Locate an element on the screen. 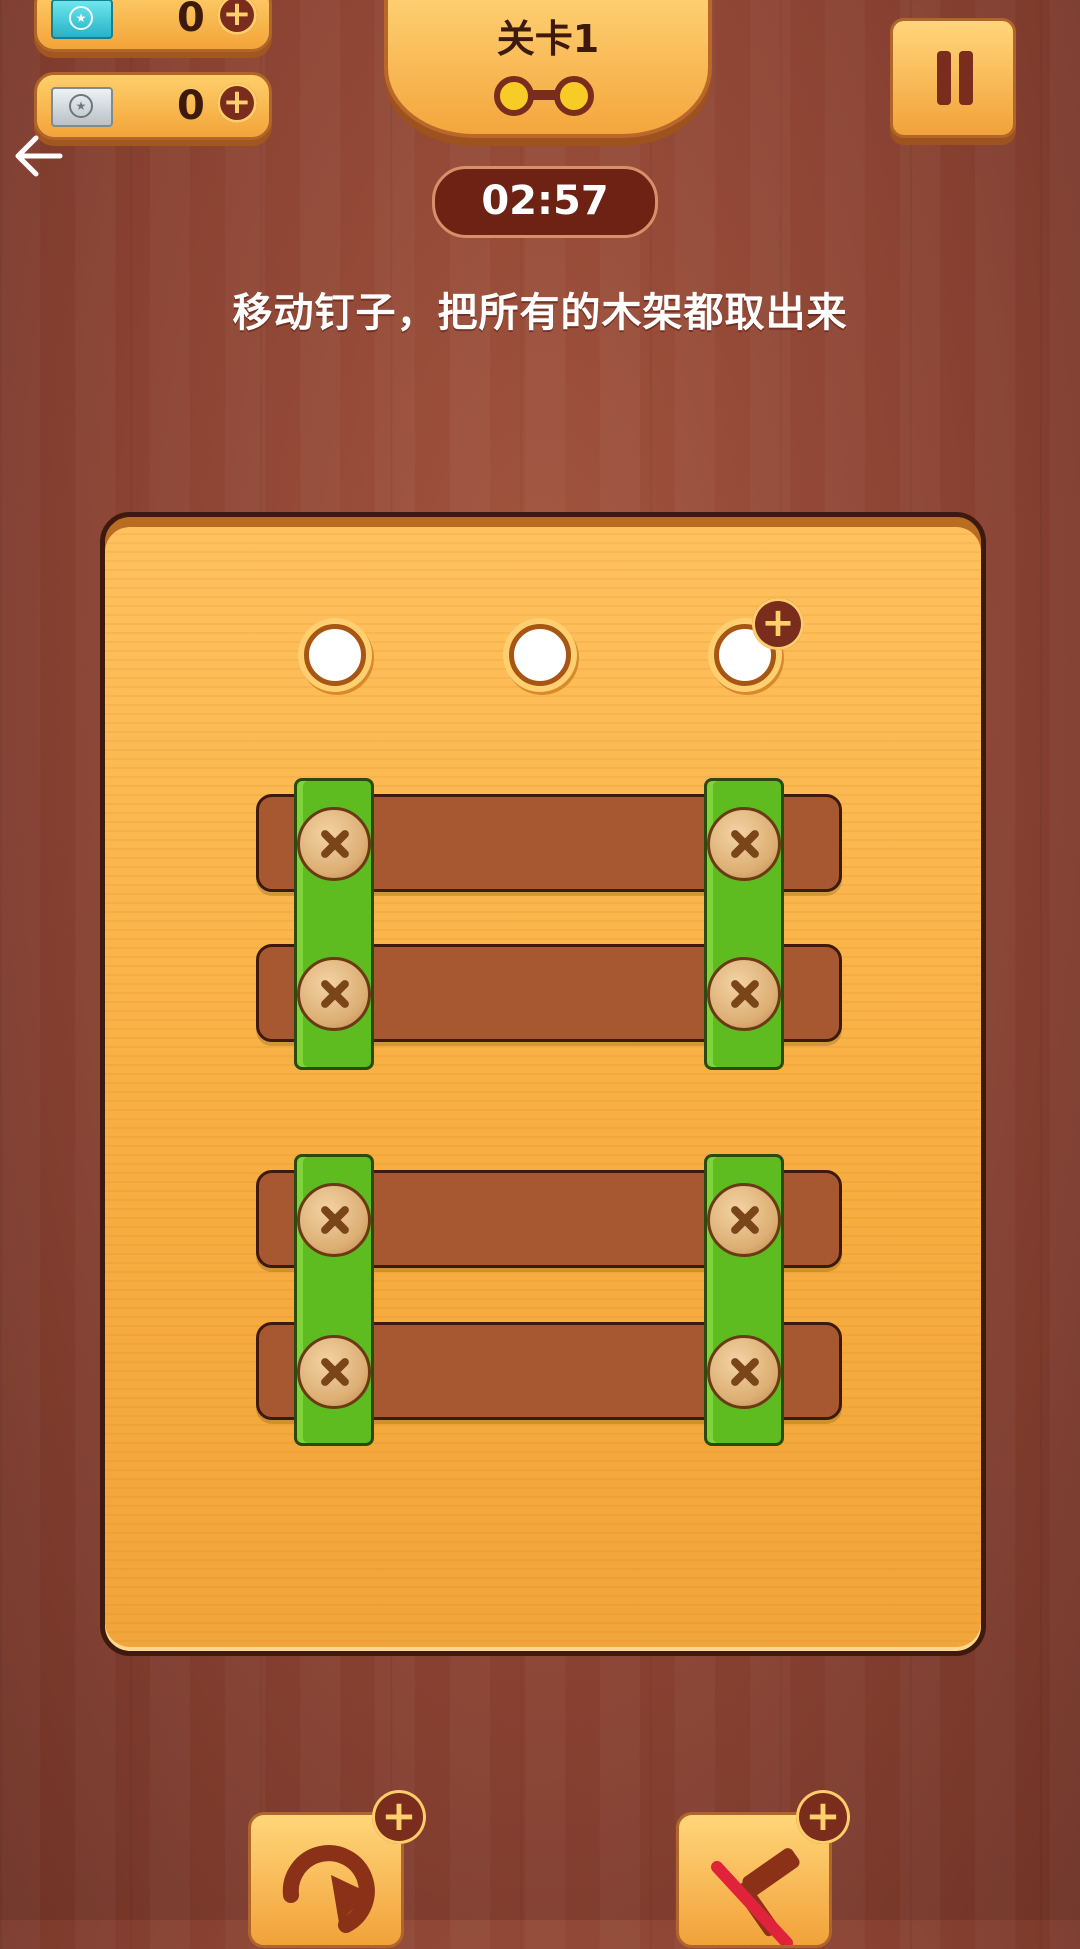 The image size is (1080, 1949). level-title: 关卡1 is located at coordinates (548, 39).